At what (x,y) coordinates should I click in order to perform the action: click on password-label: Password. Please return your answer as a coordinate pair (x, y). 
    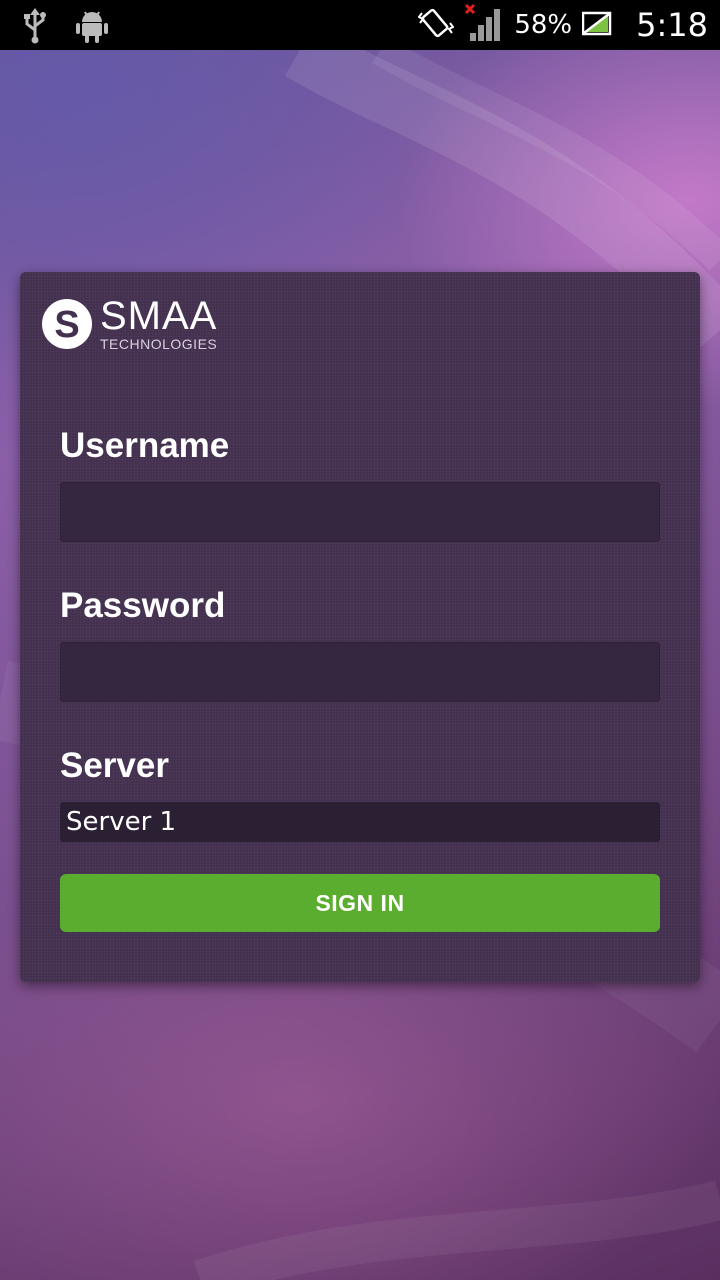
    Looking at the image, I should click on (143, 605).